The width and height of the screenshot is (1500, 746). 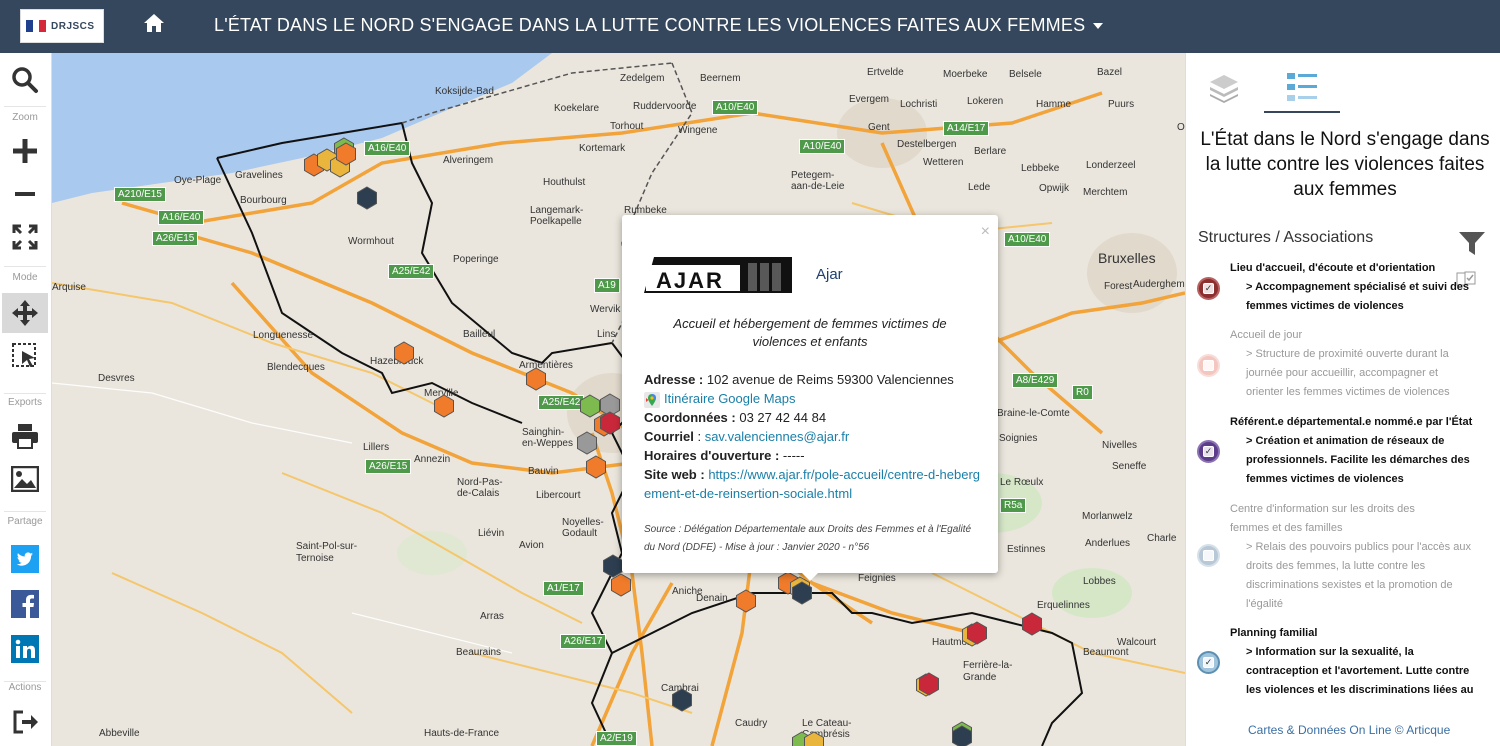 I want to click on place-label: Blendecques, so click(x=296, y=367).